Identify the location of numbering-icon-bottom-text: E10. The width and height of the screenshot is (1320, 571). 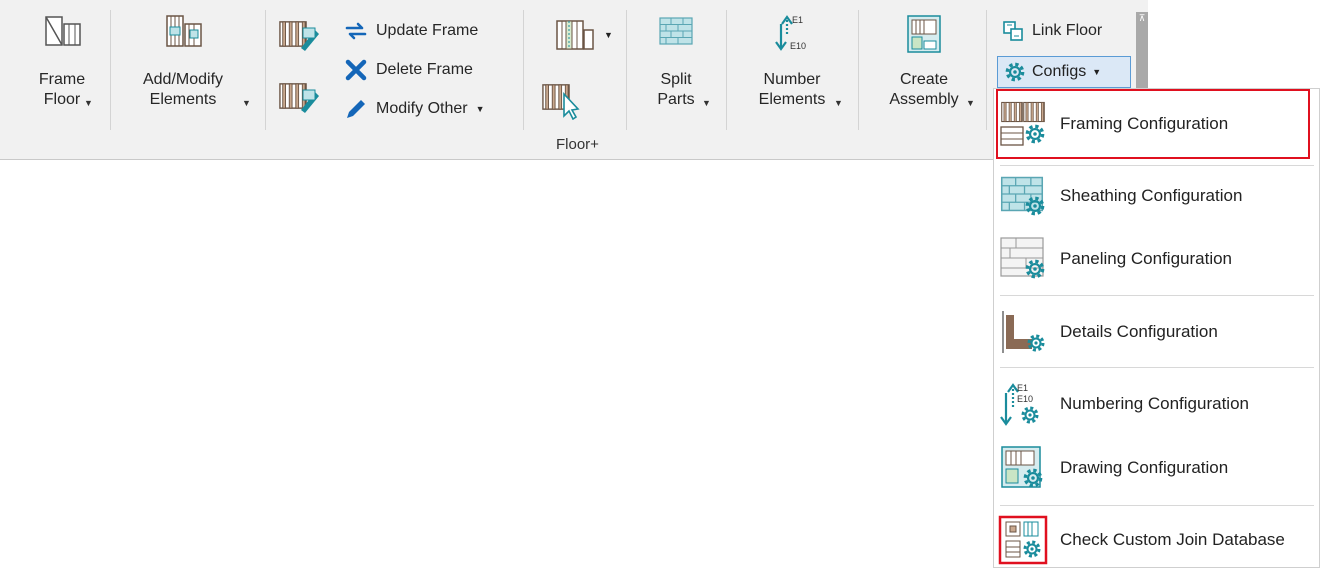
(1025, 399).